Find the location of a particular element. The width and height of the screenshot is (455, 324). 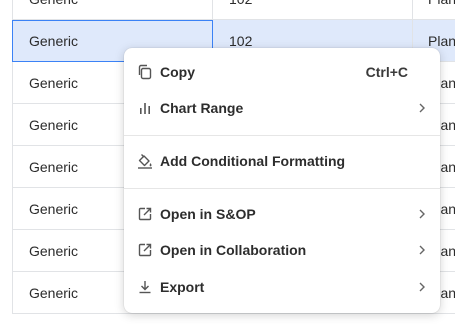

menu-item-add-conditional-formatting: Add Conditional Formatting is located at coordinates (282, 161).